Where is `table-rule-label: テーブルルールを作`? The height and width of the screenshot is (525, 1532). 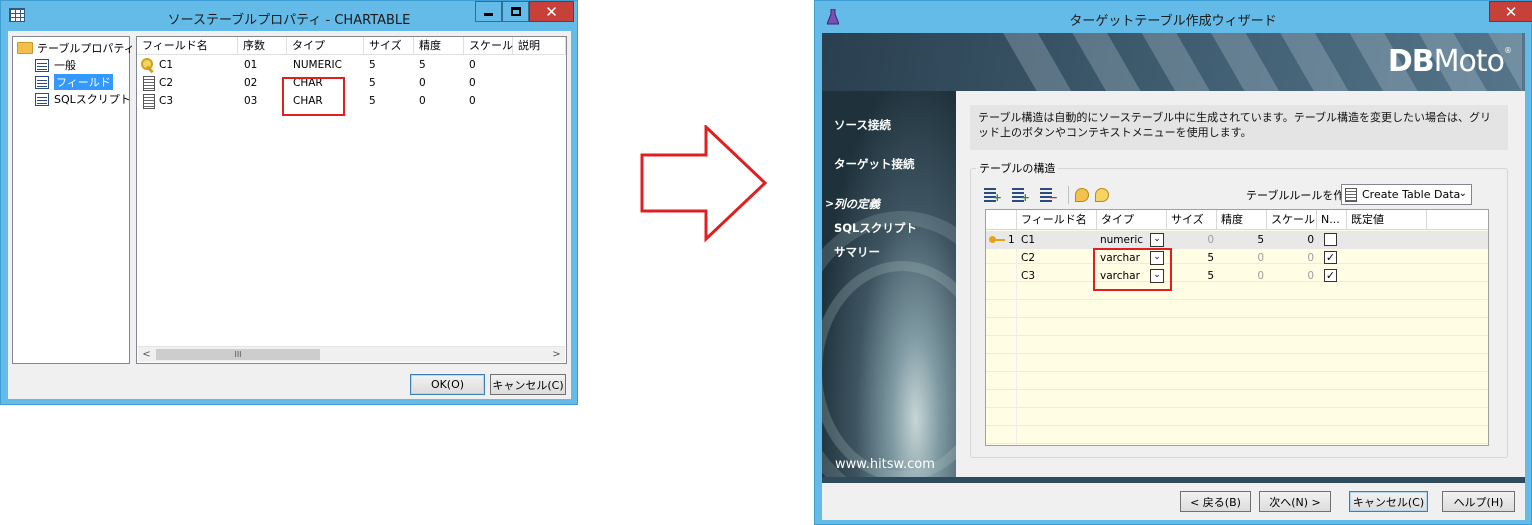 table-rule-label: テーブルルールを作 is located at coordinates (1295, 195).